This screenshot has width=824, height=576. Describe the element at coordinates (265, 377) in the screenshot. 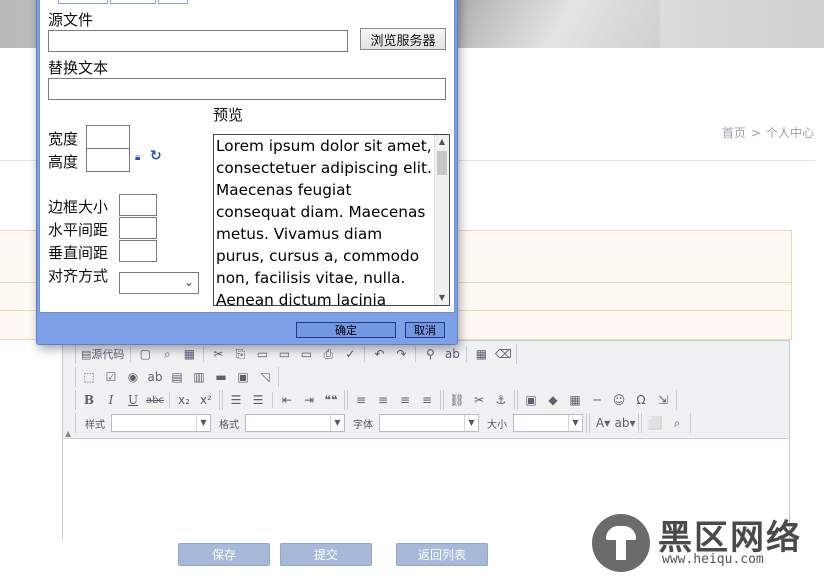

I see `hidden-field-icon: ◹` at that location.